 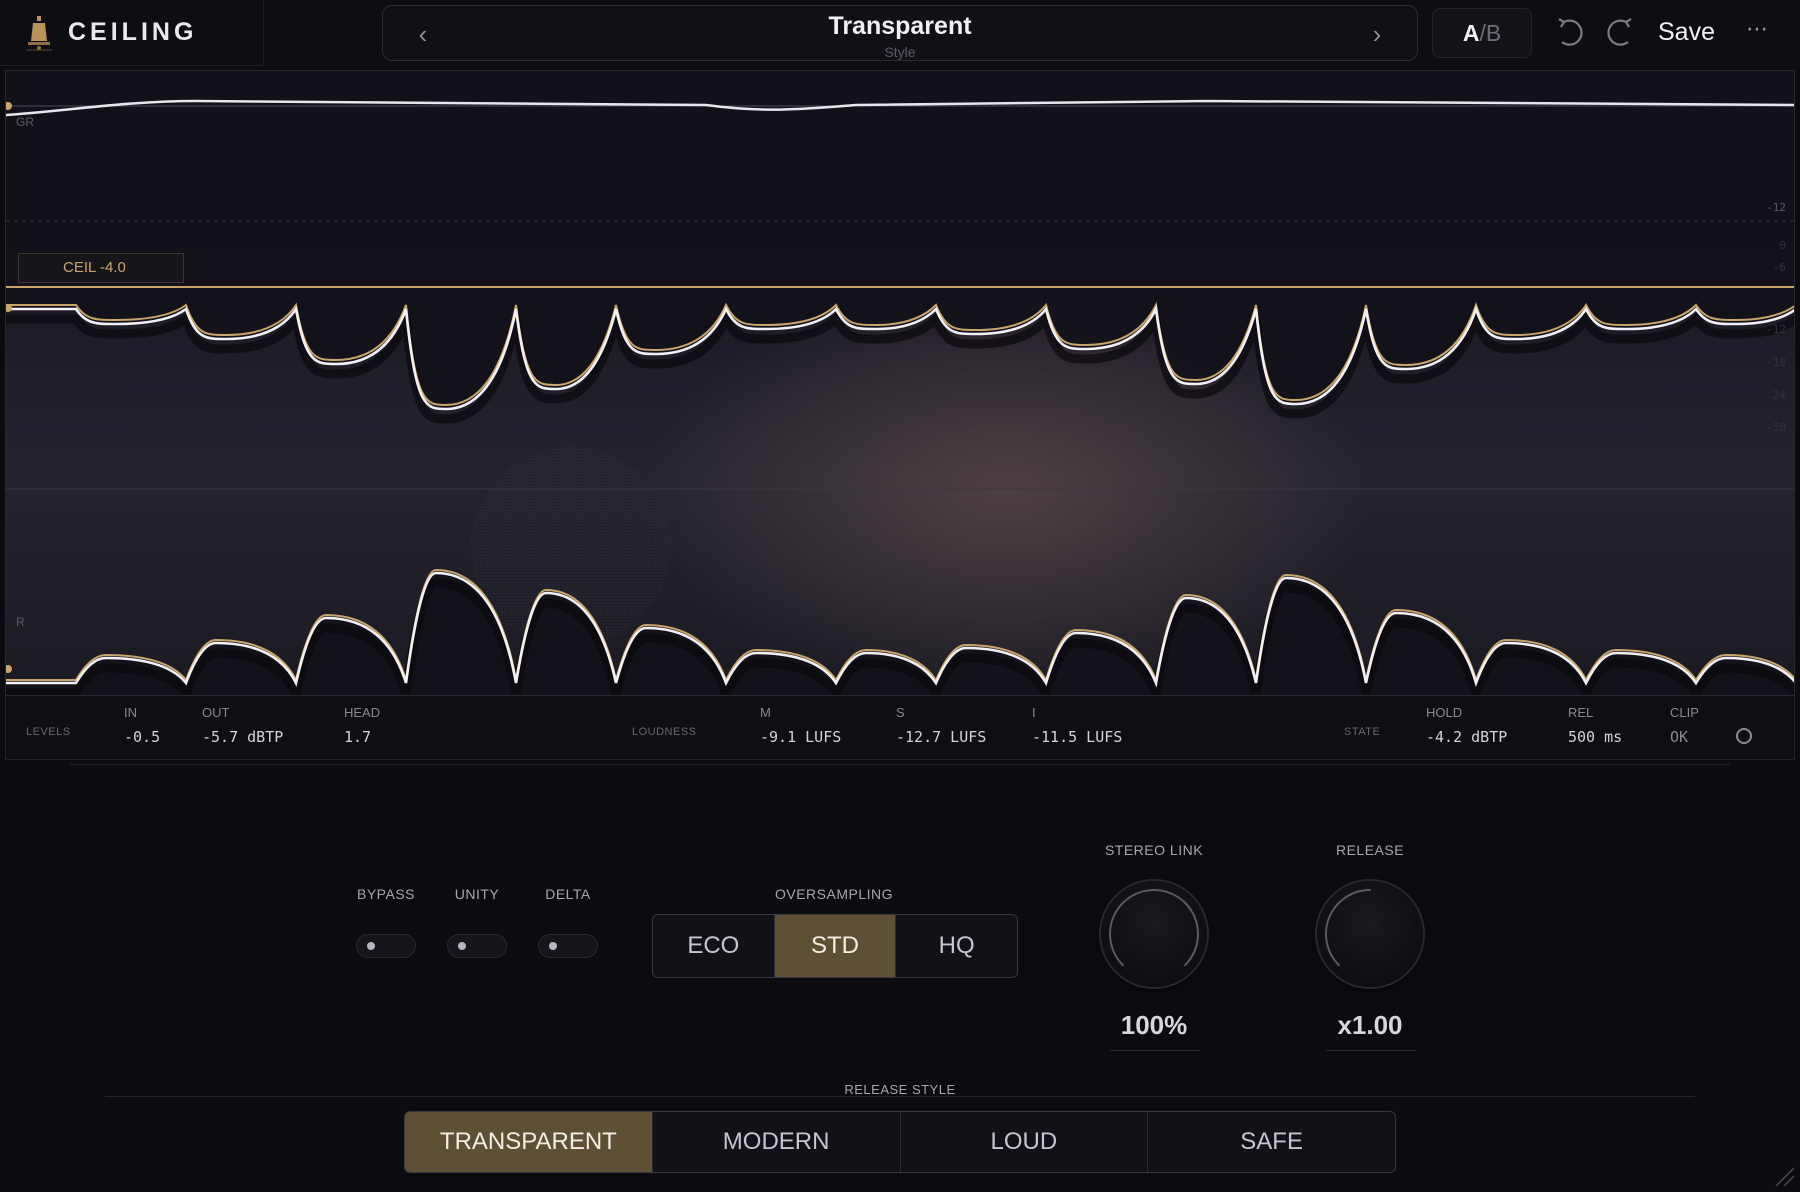 I want to click on s-label: S, so click(x=900, y=712).